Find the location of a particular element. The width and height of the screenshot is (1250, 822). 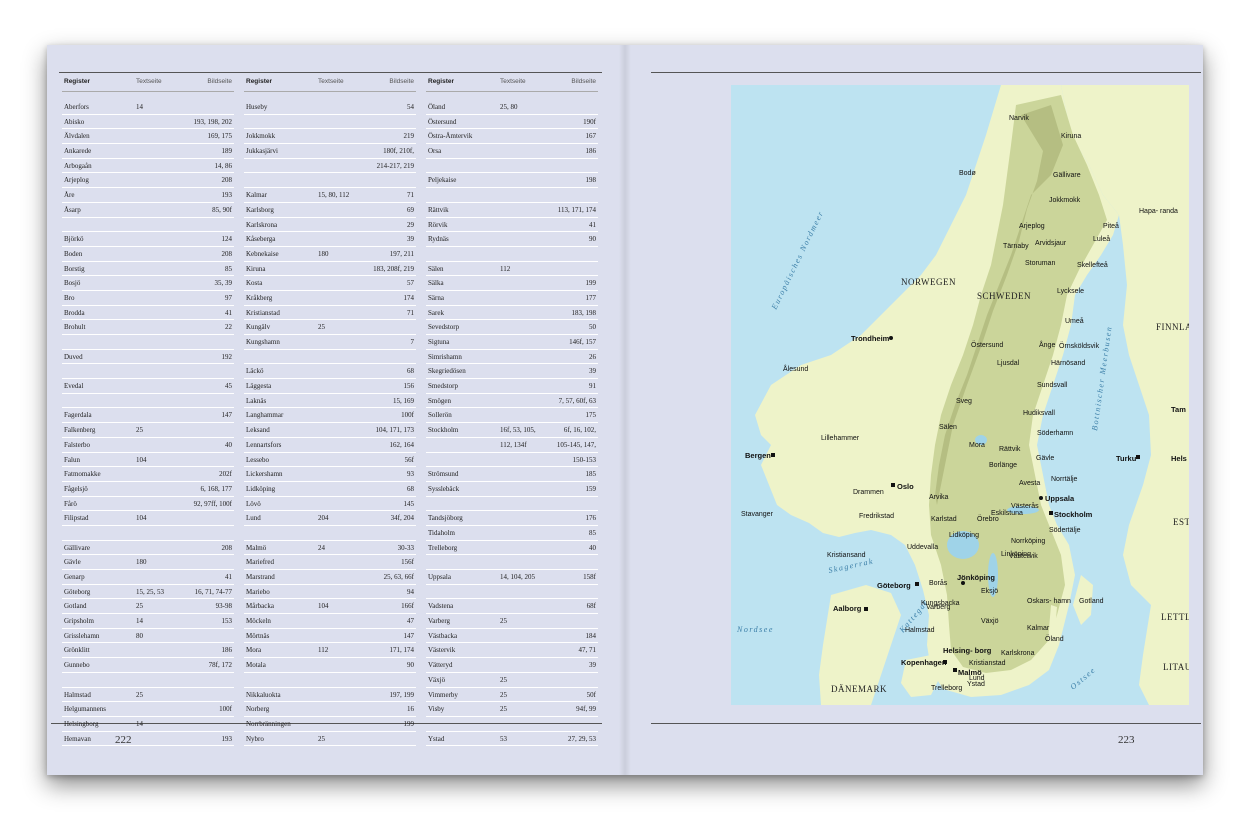

label-nordmeer: Europäisches Nordmeer is located at coordinates (797, 260).